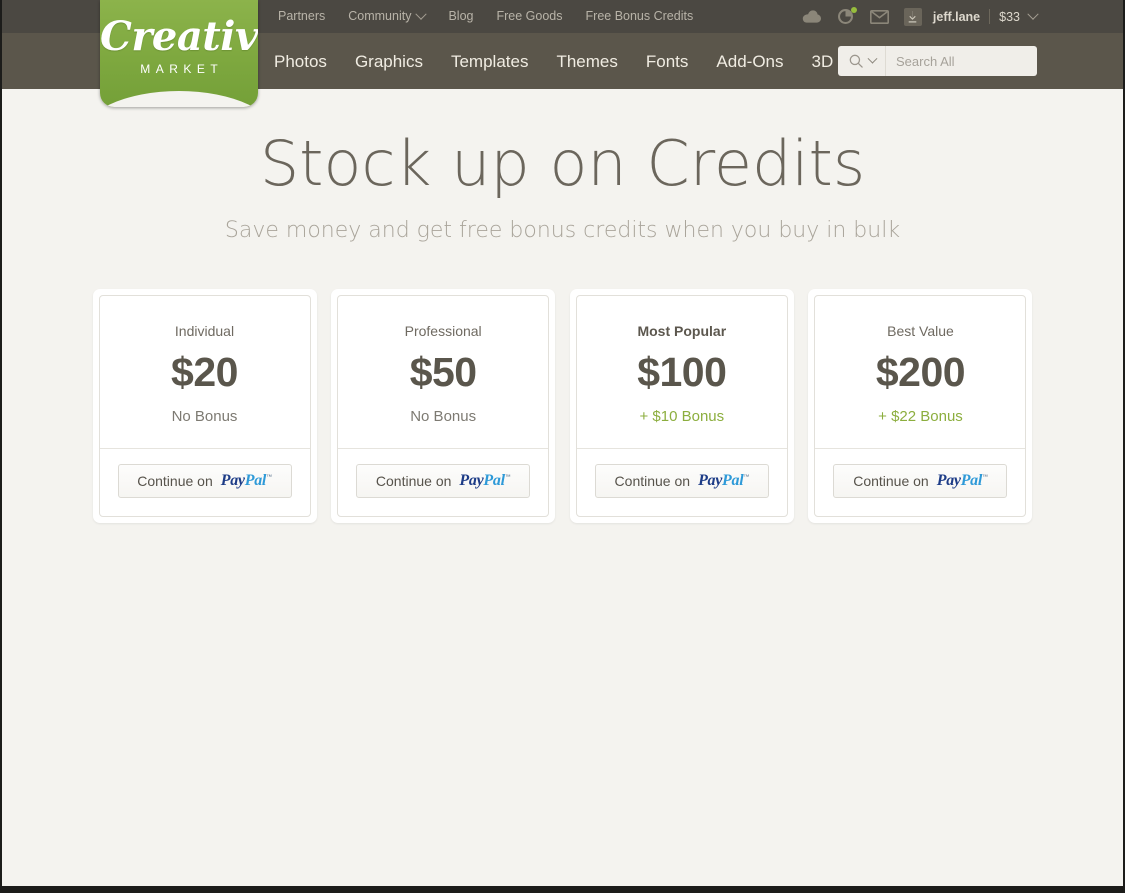  What do you see at coordinates (300, 61) in the screenshot?
I see `nav-item-photos: Photos` at bounding box center [300, 61].